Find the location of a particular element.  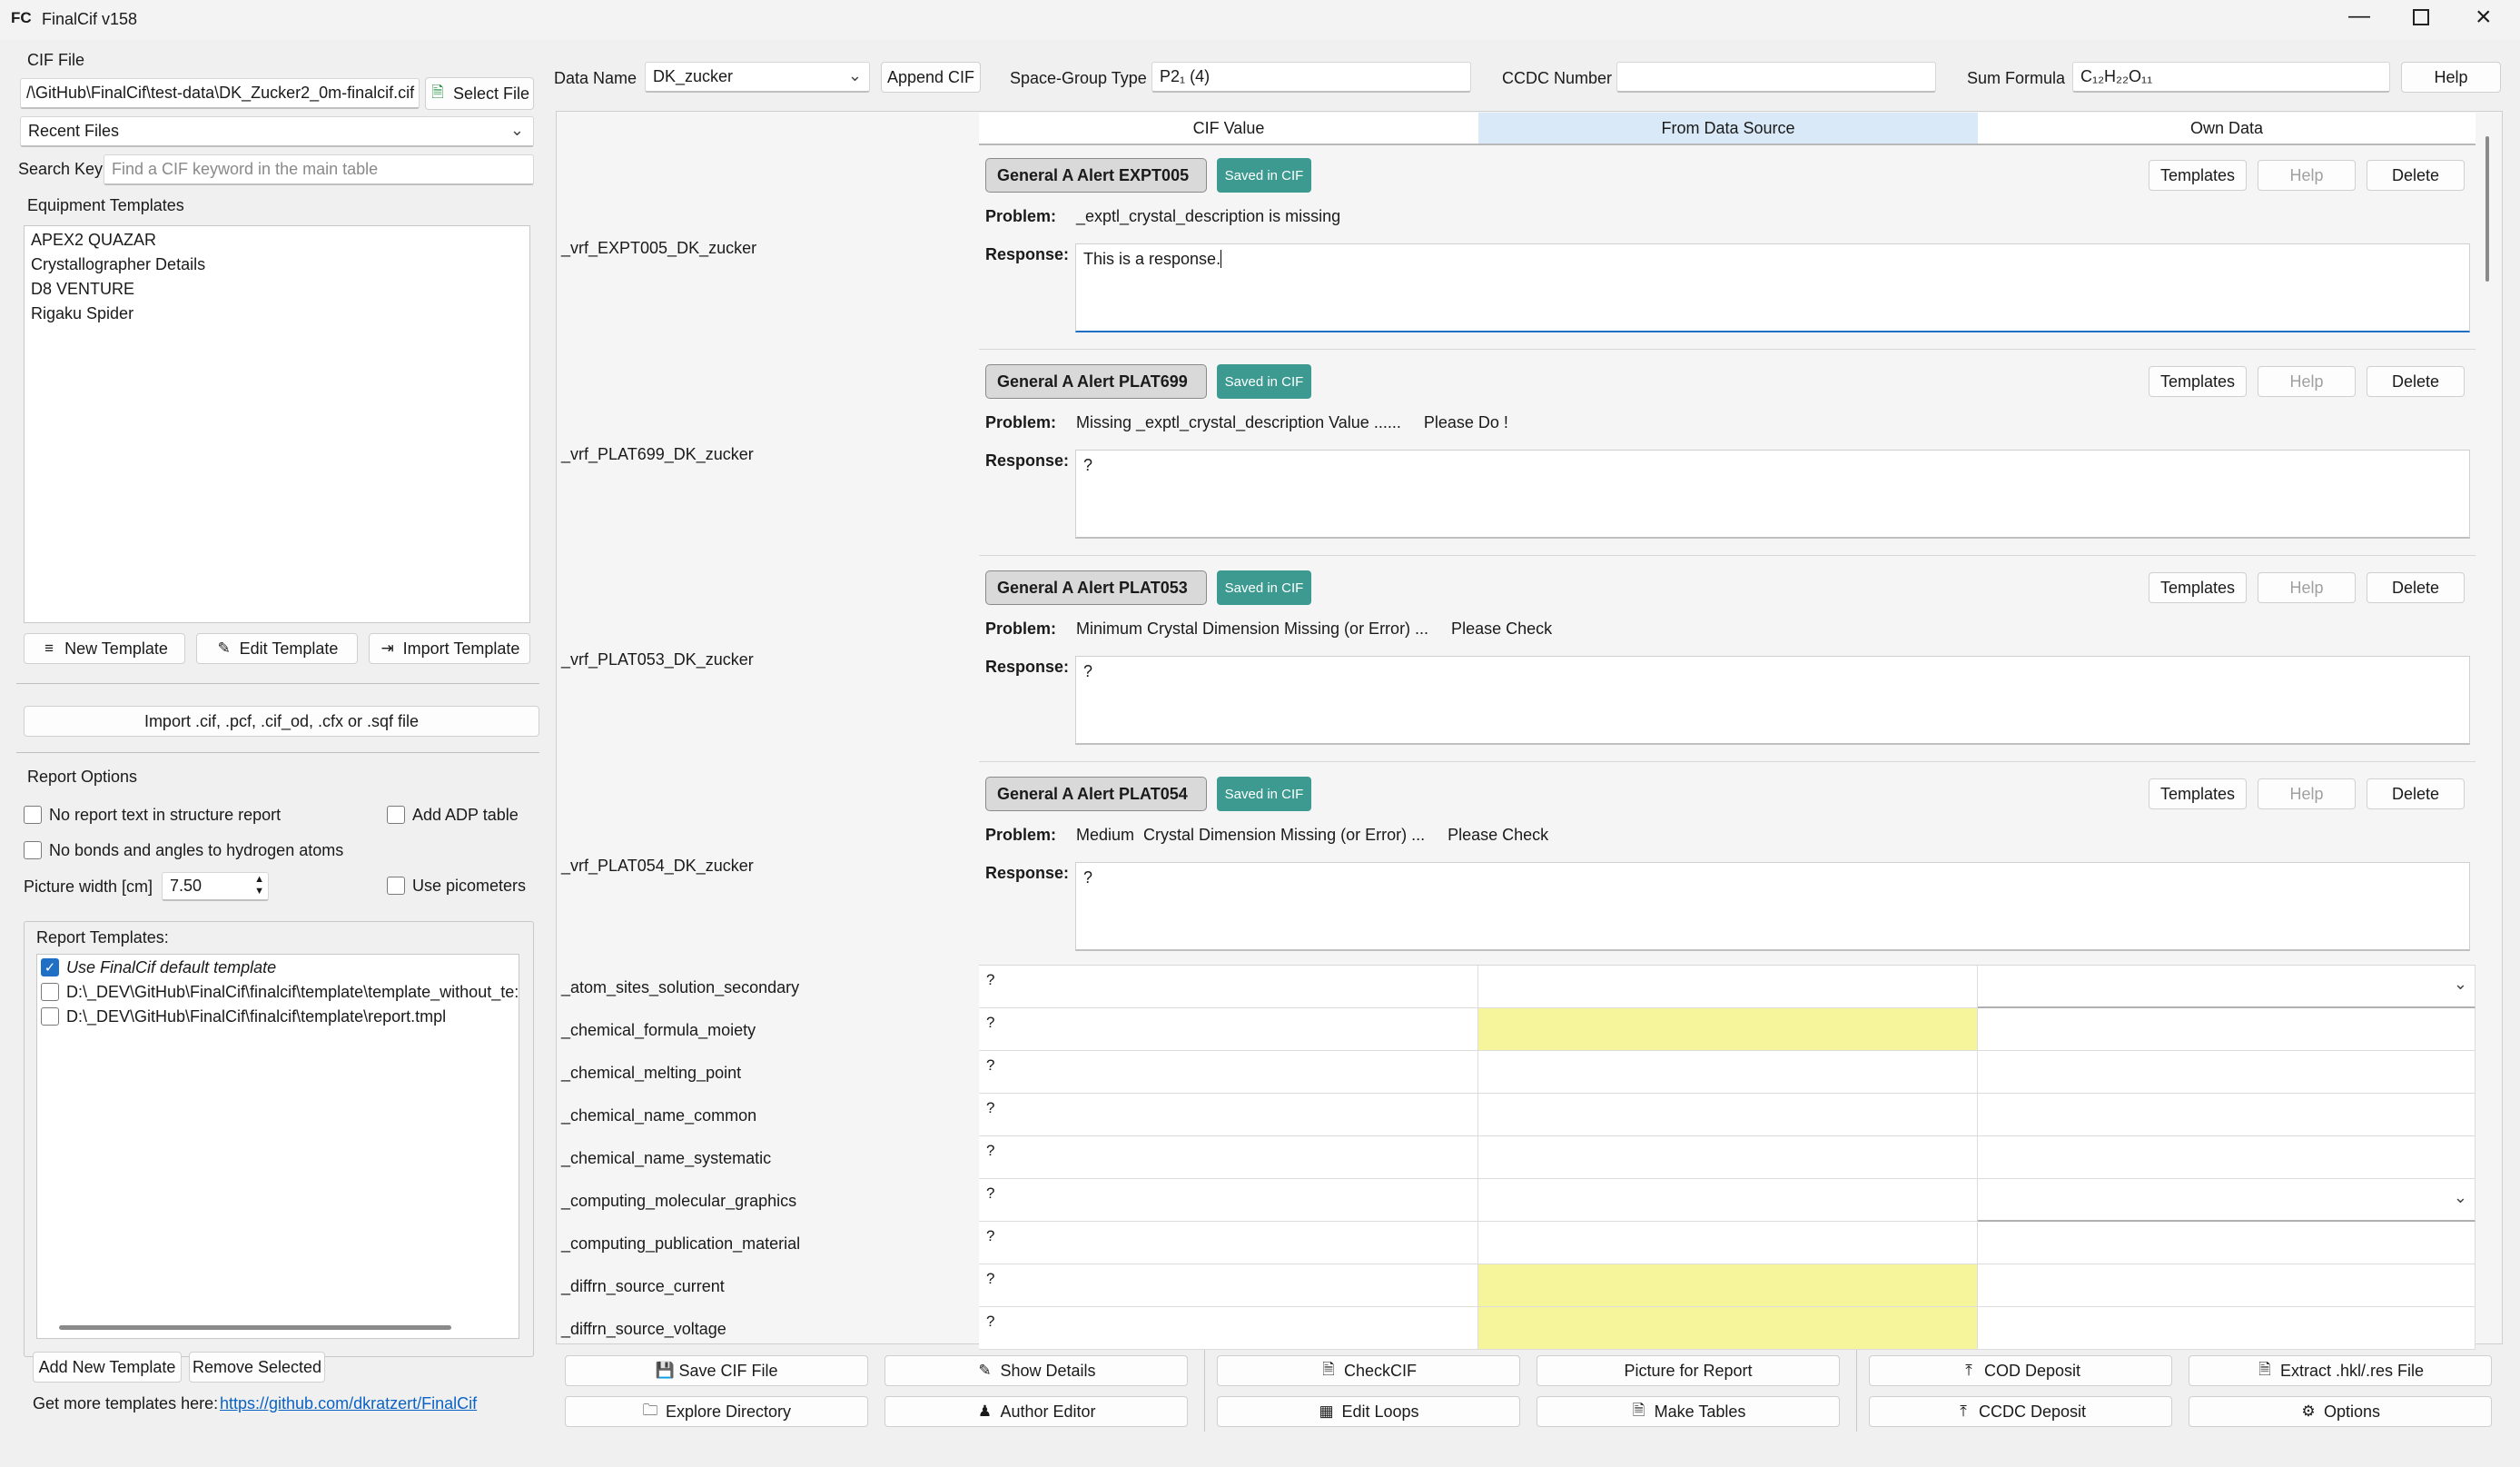

row-key-label: _chemical_name_systematic is located at coordinates (667, 1158).